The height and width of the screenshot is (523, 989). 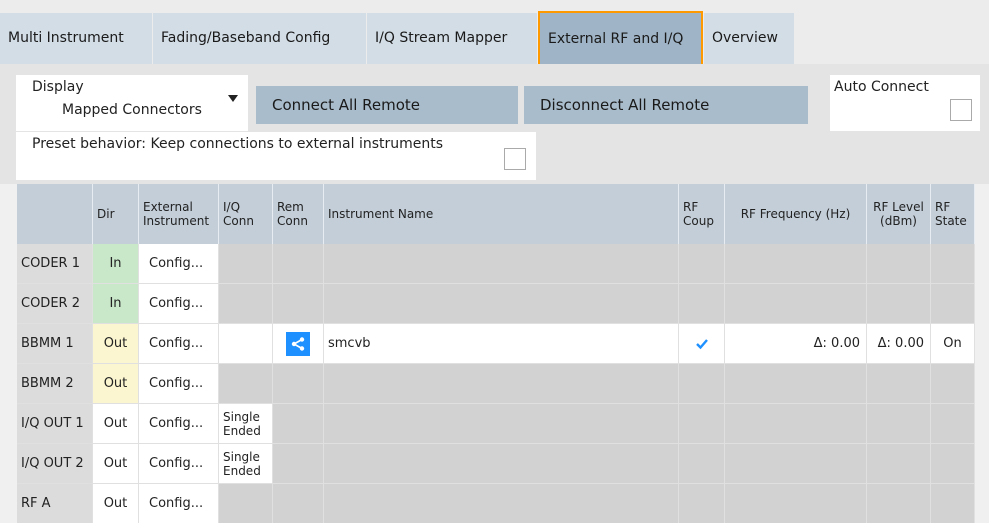 What do you see at coordinates (116, 214) in the screenshot?
I see `header-dir: Dir` at bounding box center [116, 214].